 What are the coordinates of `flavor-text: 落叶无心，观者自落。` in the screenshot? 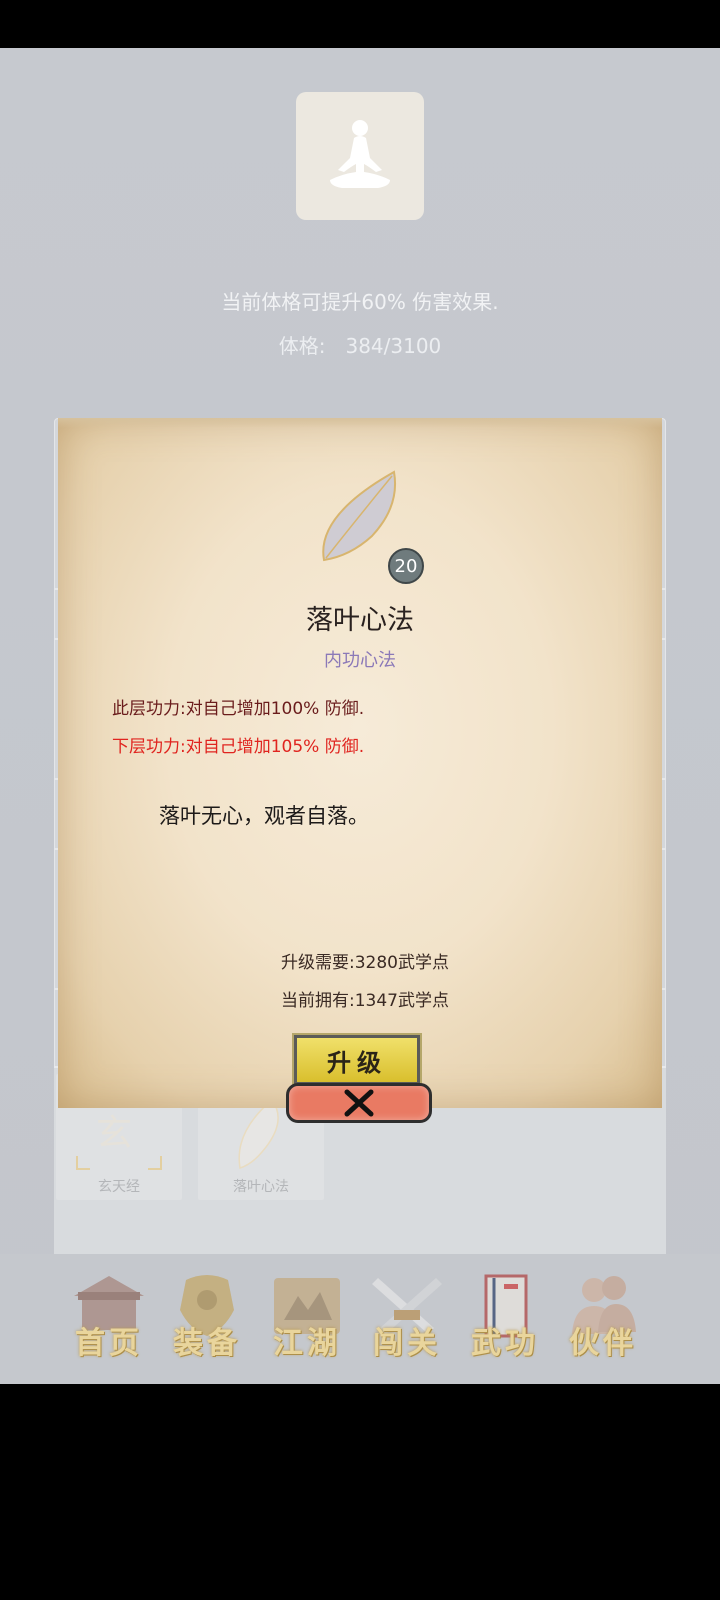 It's located at (264, 816).